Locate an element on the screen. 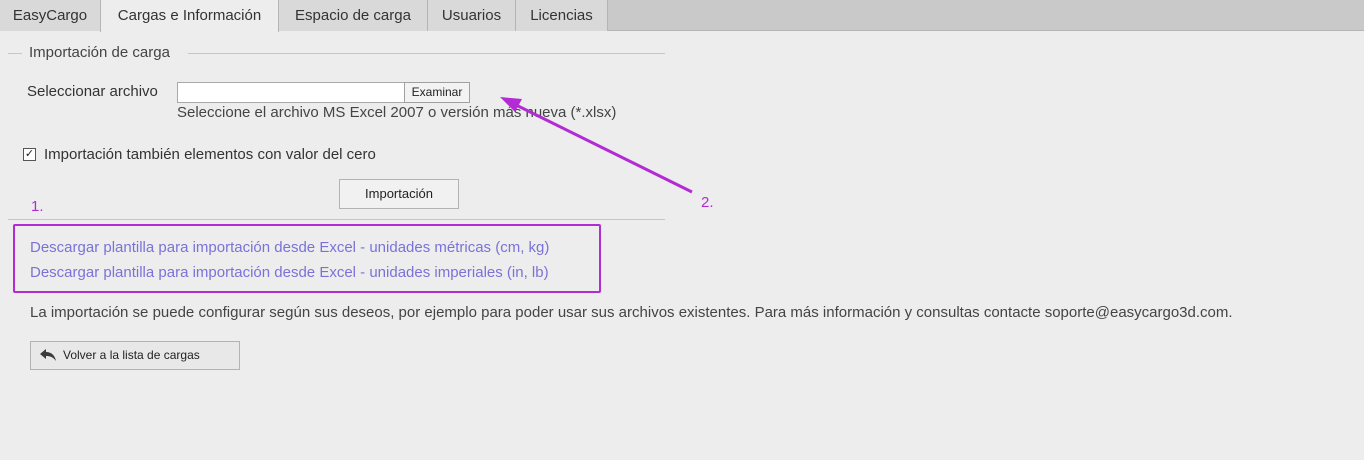 The width and height of the screenshot is (1364, 460). back-button-label: Volver a la lista de cargas is located at coordinates (131, 355).